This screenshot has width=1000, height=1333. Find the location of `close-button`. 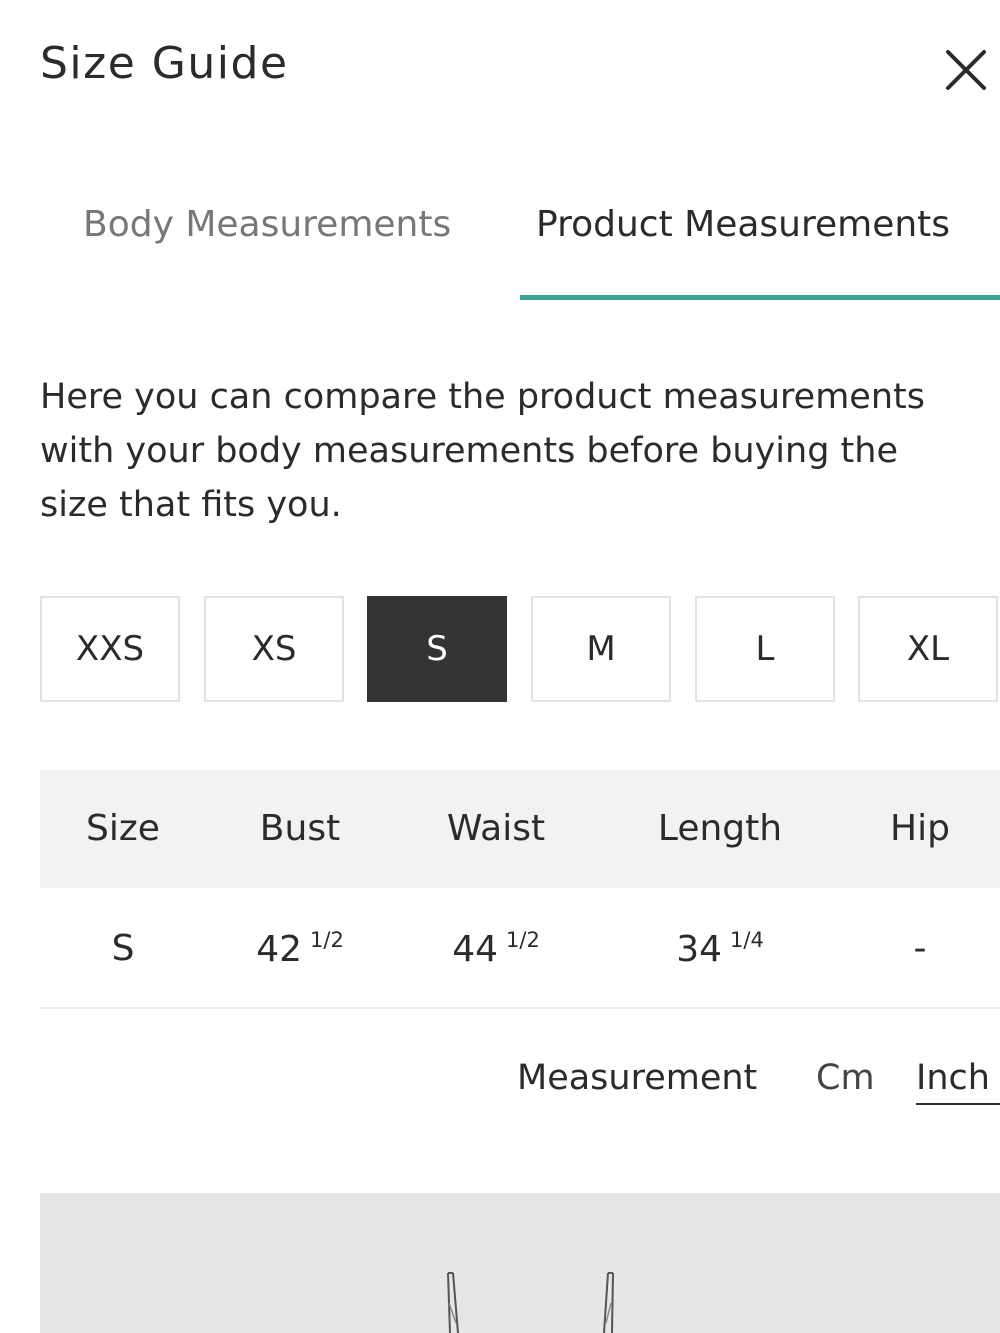

close-button is located at coordinates (966, 70).